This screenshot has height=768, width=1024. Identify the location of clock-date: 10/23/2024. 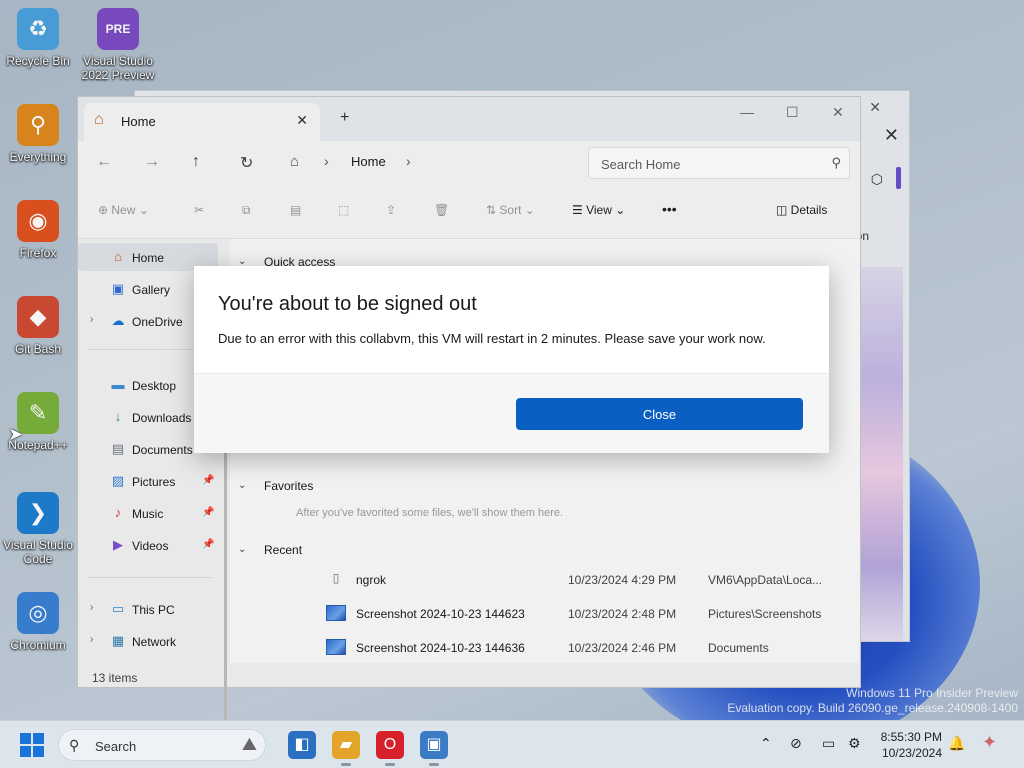
(911, 753).